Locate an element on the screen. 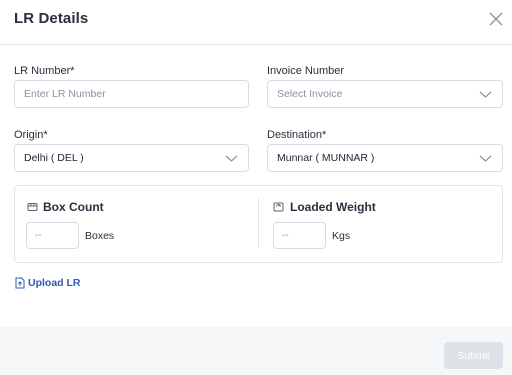 The image size is (512, 375). box-count-value: -- is located at coordinates (38, 235).